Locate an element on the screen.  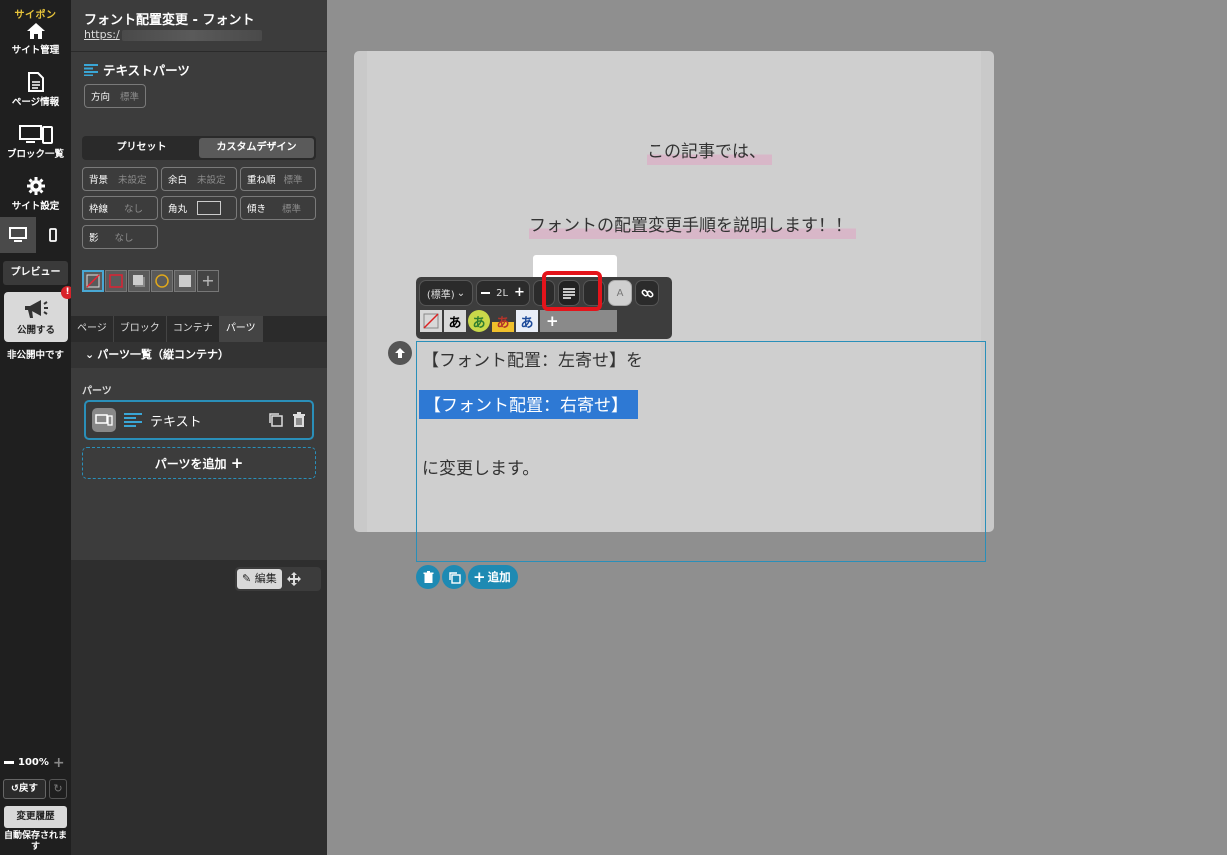
device-switch is located at coordinates (35, 235).